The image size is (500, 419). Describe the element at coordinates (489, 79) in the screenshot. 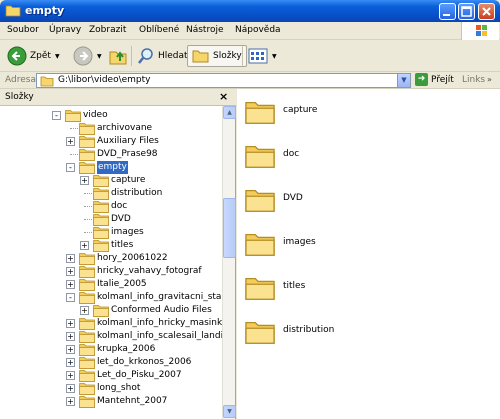

I see `links-chevron-icon: »` at that location.